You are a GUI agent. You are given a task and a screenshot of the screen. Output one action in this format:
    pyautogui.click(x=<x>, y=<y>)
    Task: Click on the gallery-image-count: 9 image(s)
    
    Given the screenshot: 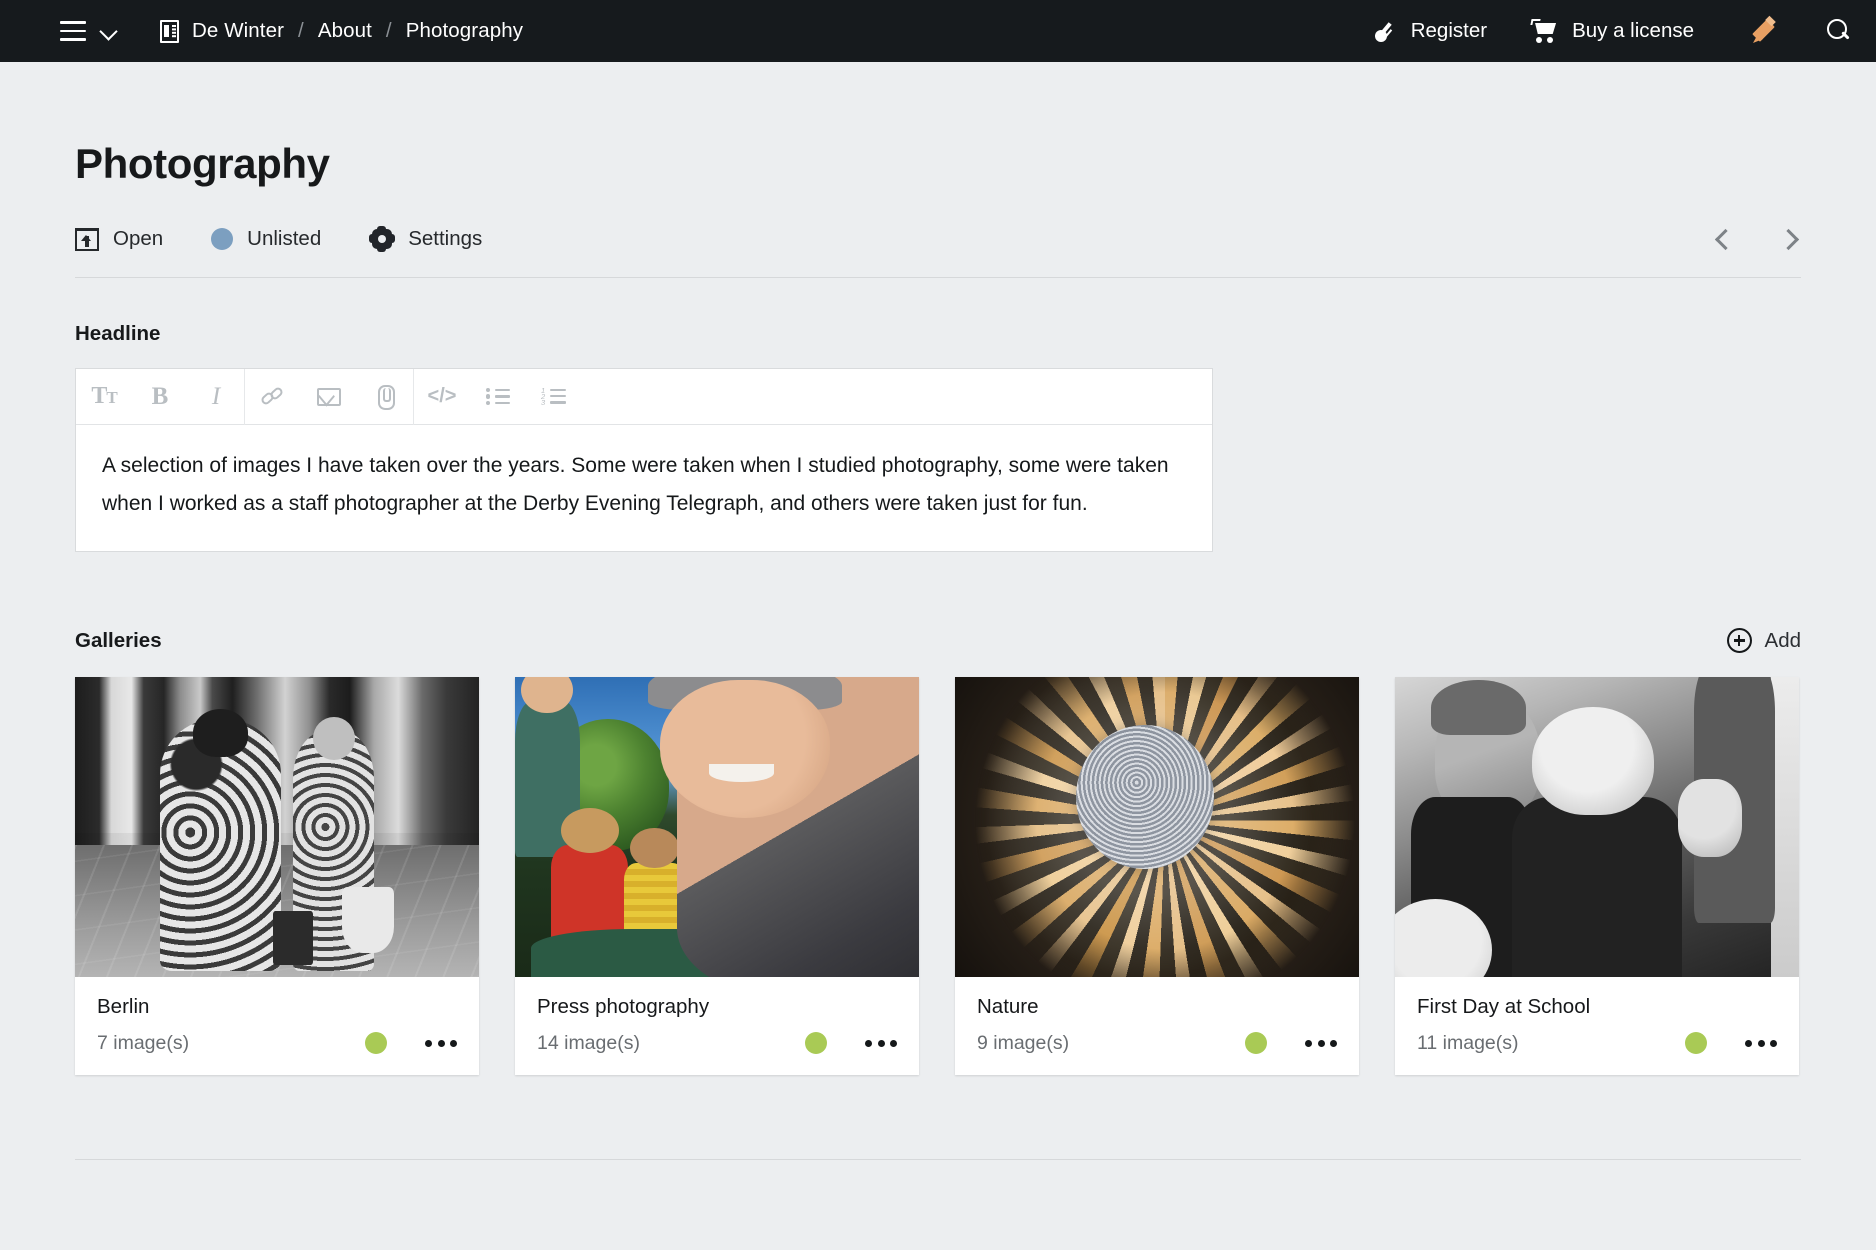 What is the action you would take?
    pyautogui.click(x=1023, y=1042)
    